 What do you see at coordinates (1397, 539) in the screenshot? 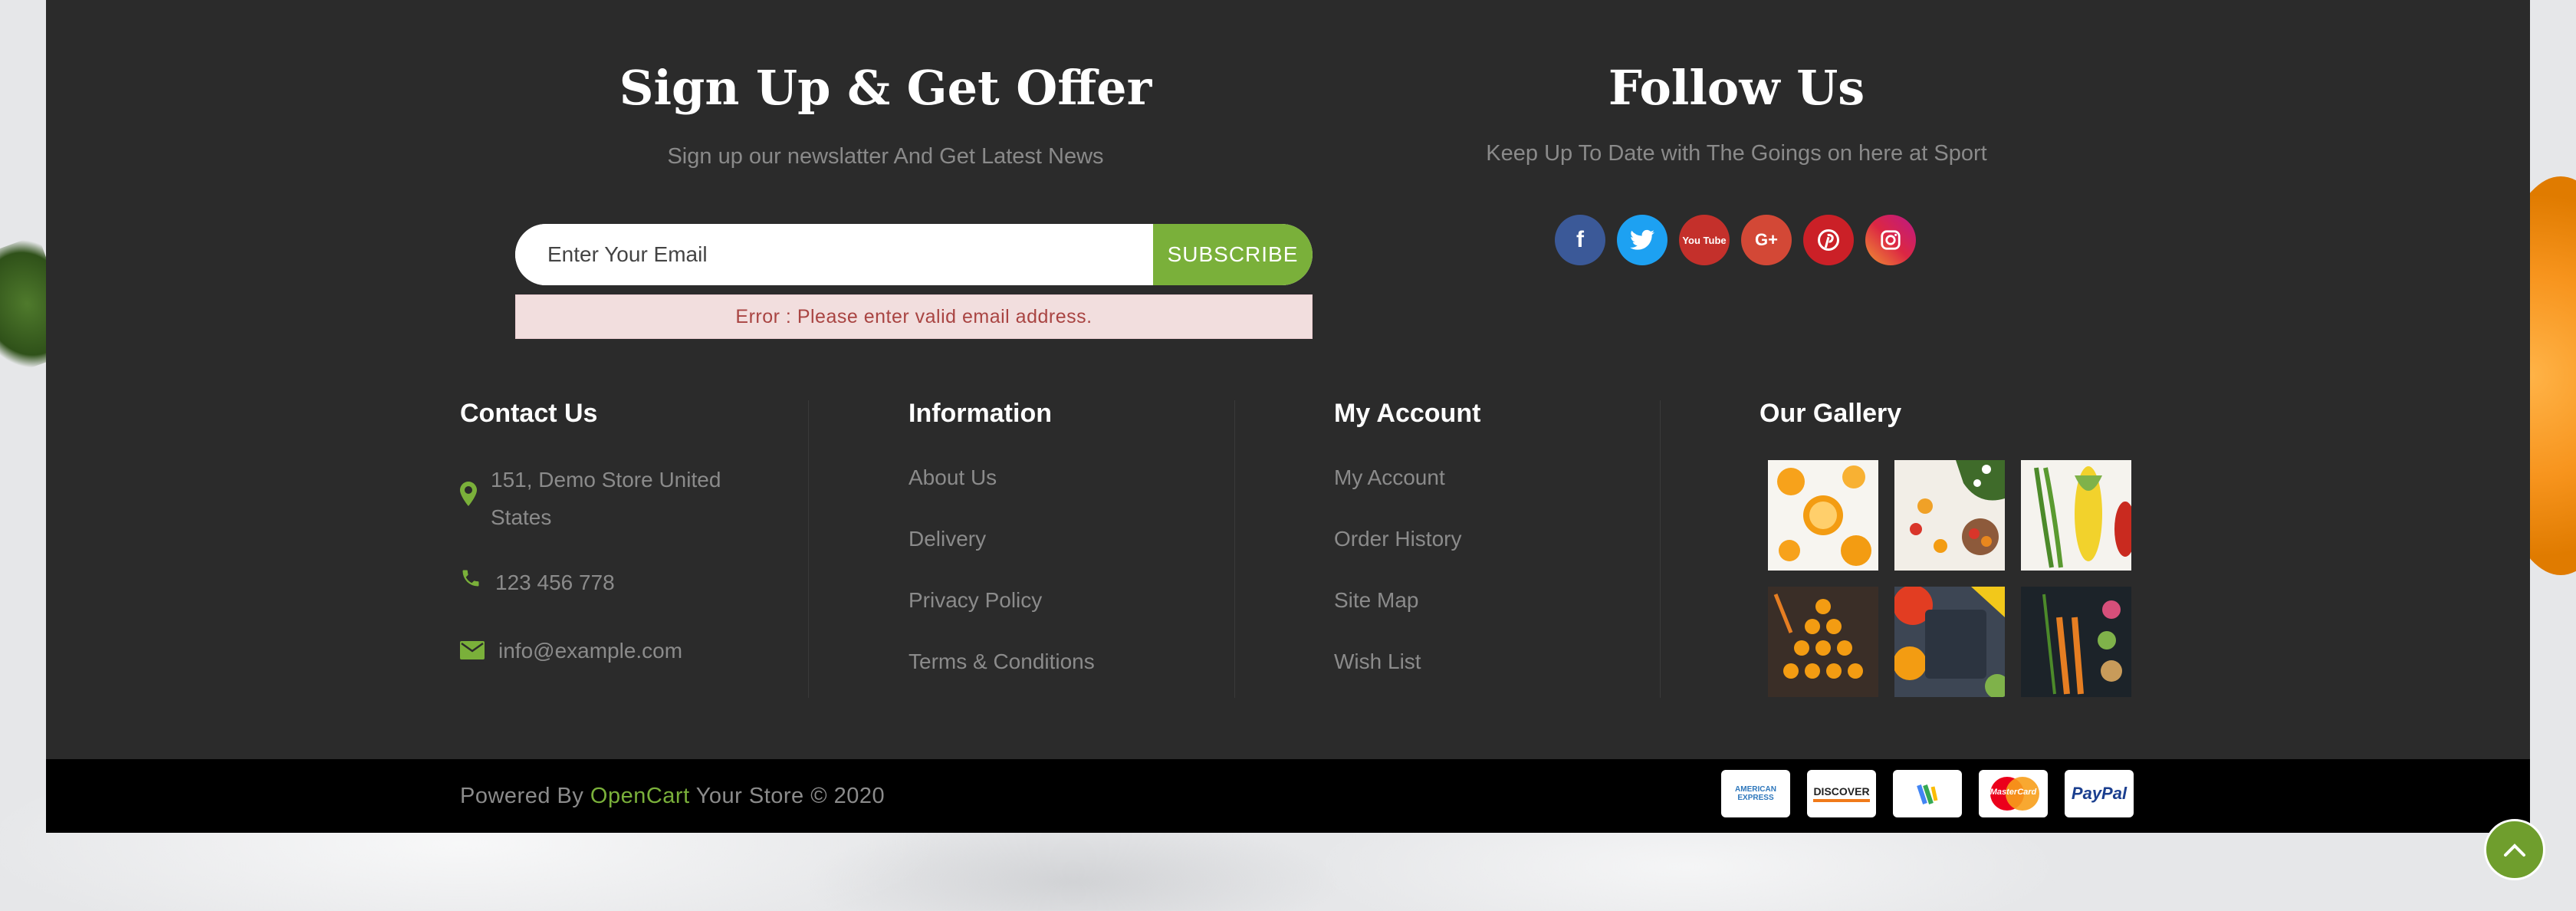
I see `link-order-history: Order History` at bounding box center [1397, 539].